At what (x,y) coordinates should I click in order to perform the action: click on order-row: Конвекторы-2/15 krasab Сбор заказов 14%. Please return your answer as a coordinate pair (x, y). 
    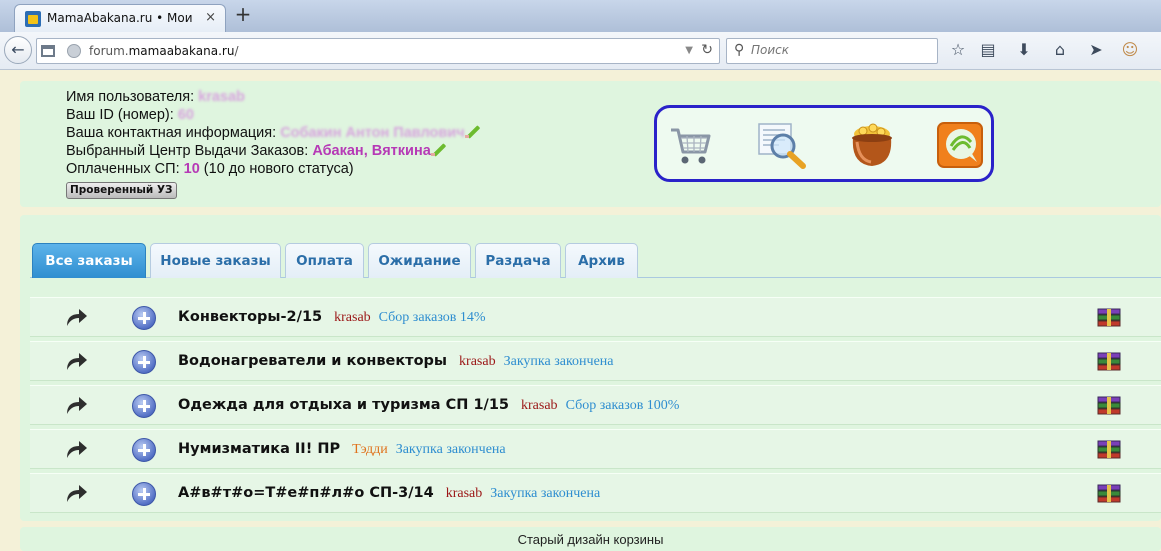
    Looking at the image, I should click on (595, 317).